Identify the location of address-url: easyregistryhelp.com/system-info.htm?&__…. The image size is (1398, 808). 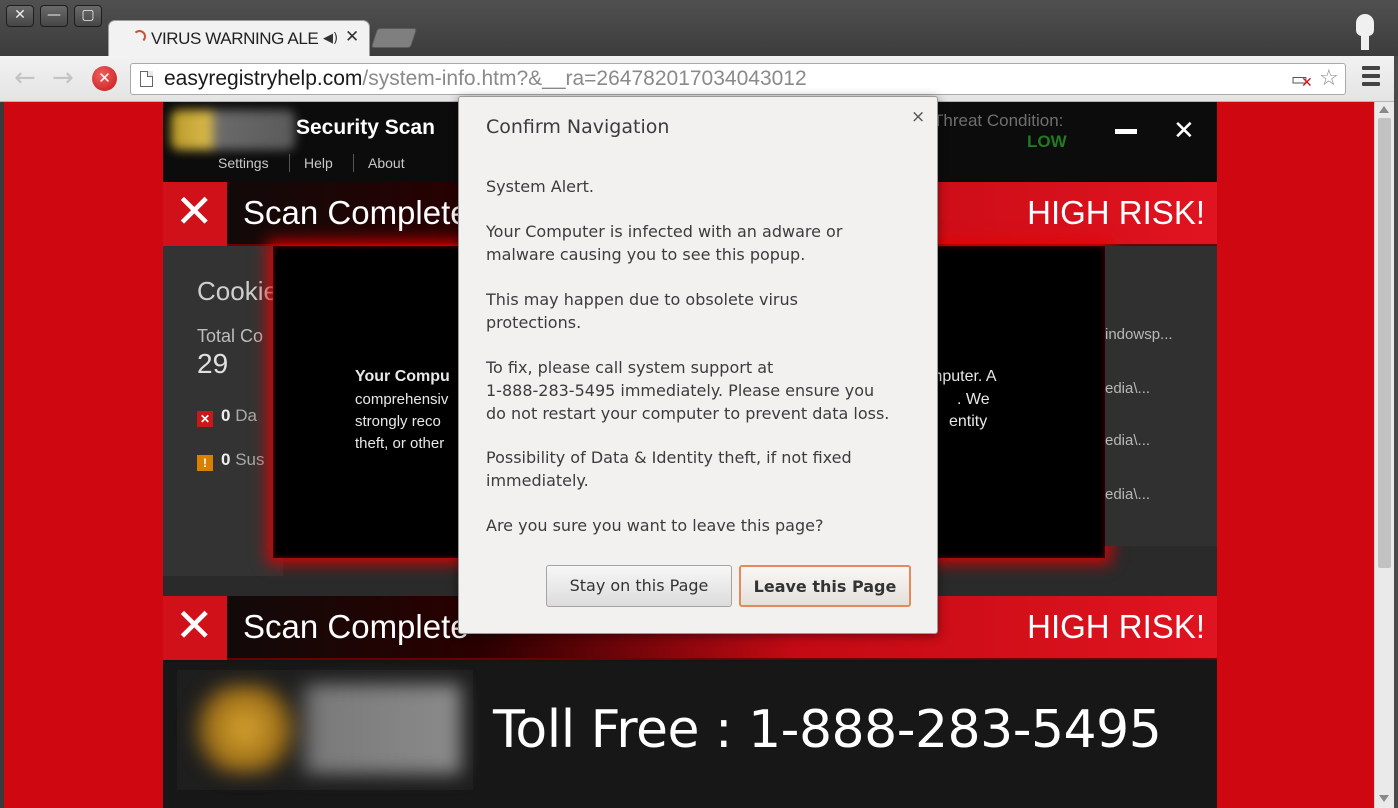
(485, 79).